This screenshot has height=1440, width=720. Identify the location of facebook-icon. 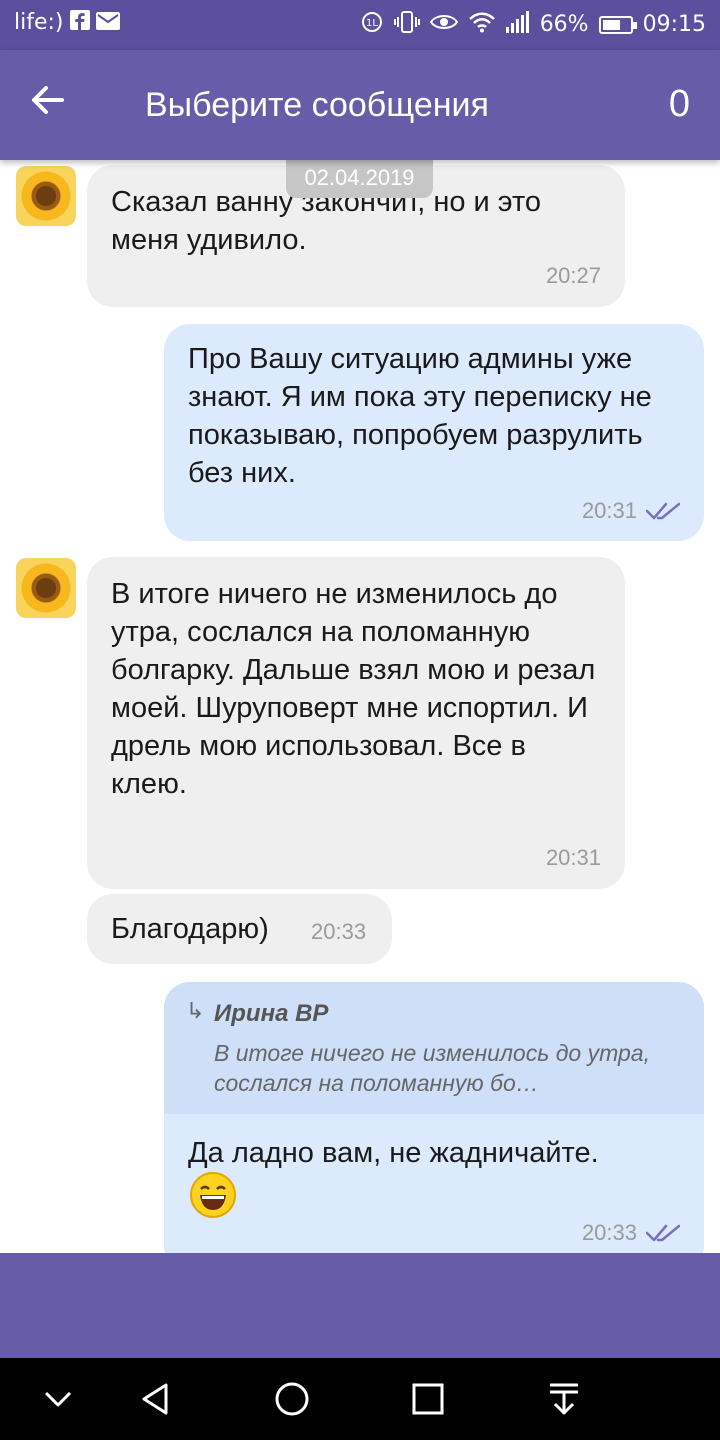
(79, 22).